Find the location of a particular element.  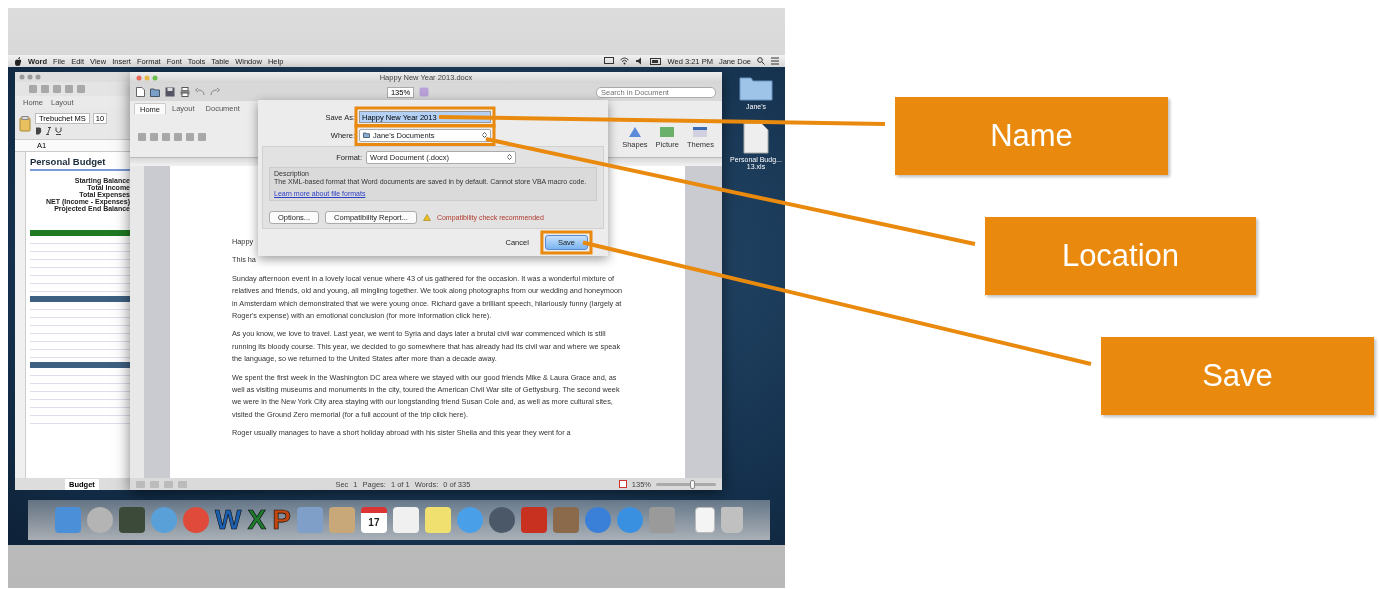

callout-label: Save is located at coordinates (1237, 376).